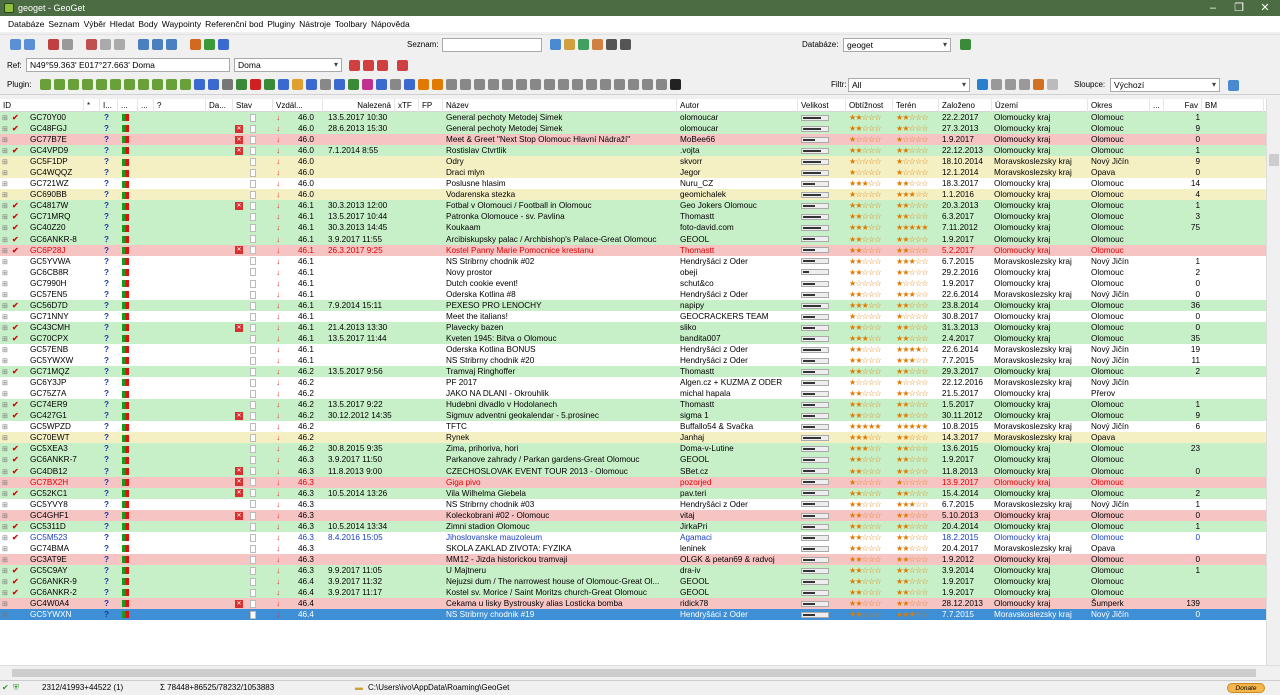 The width and height of the screenshot is (1280, 695). What do you see at coordinates (491, 349) in the screenshot?
I see `cache-name: Oderska Kotlina BONUS` at bounding box center [491, 349].